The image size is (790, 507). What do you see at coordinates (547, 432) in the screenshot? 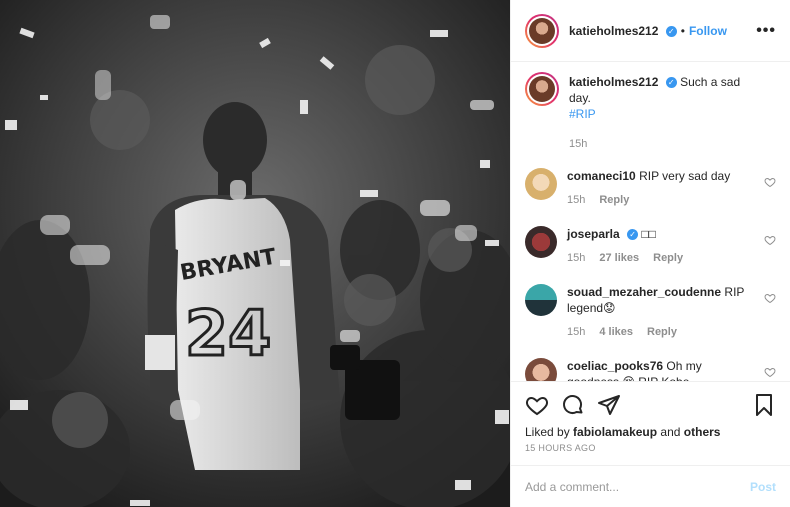
I see `liked-by-prefix: Liked by` at bounding box center [547, 432].